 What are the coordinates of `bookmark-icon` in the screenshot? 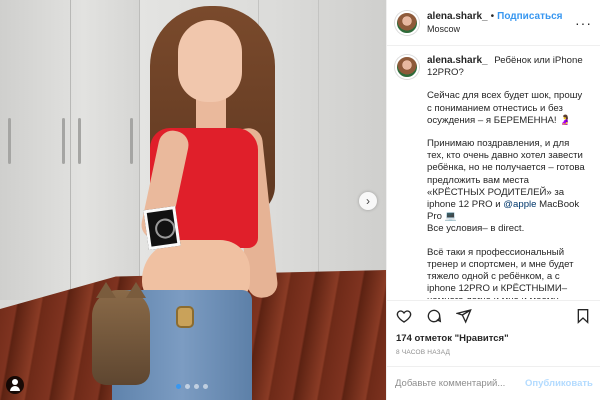 It's located at (583, 316).